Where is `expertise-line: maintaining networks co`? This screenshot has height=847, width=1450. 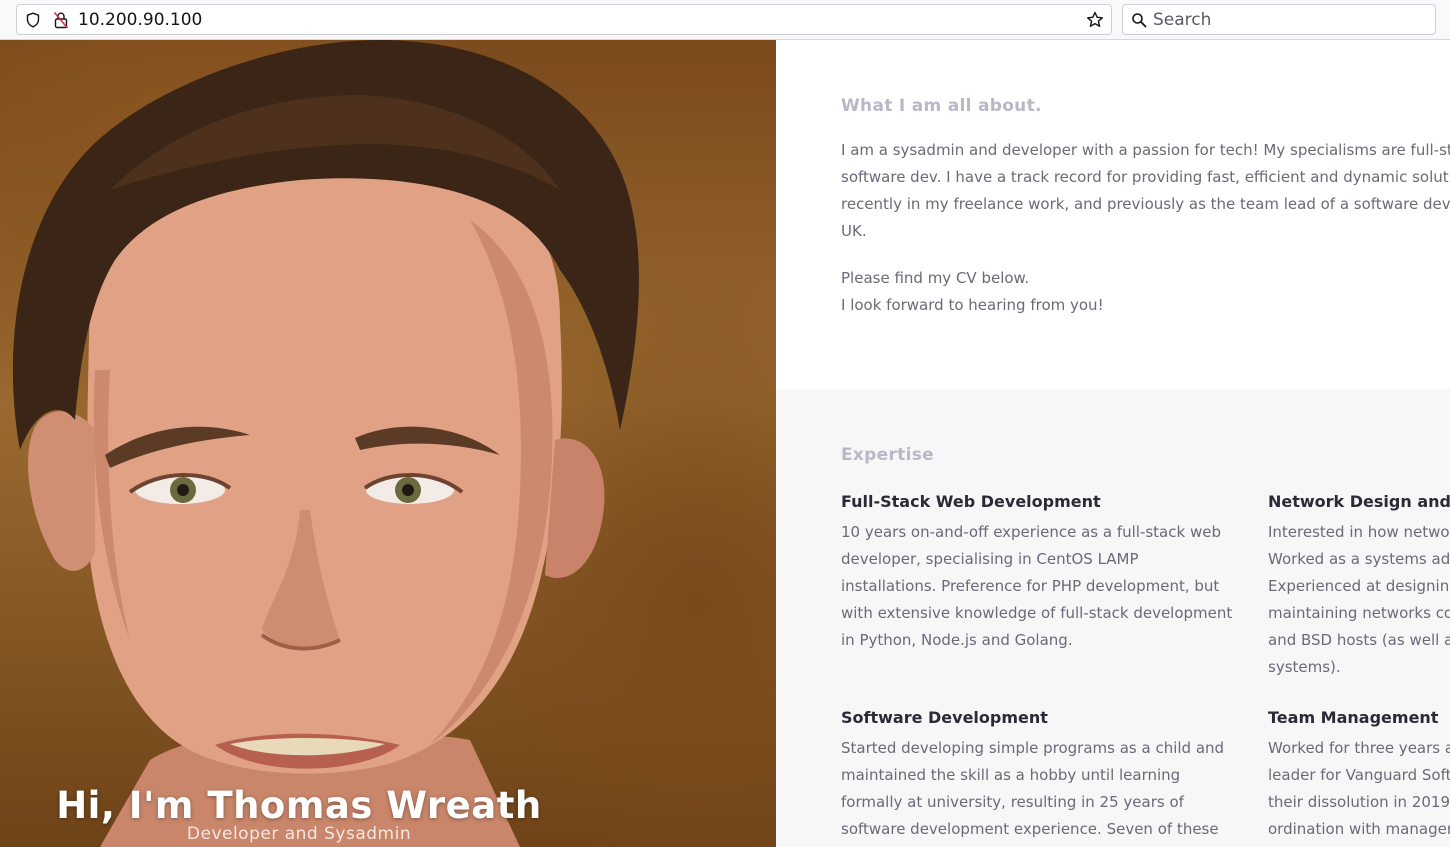 expertise-line: maintaining networks co is located at coordinates (1359, 613).